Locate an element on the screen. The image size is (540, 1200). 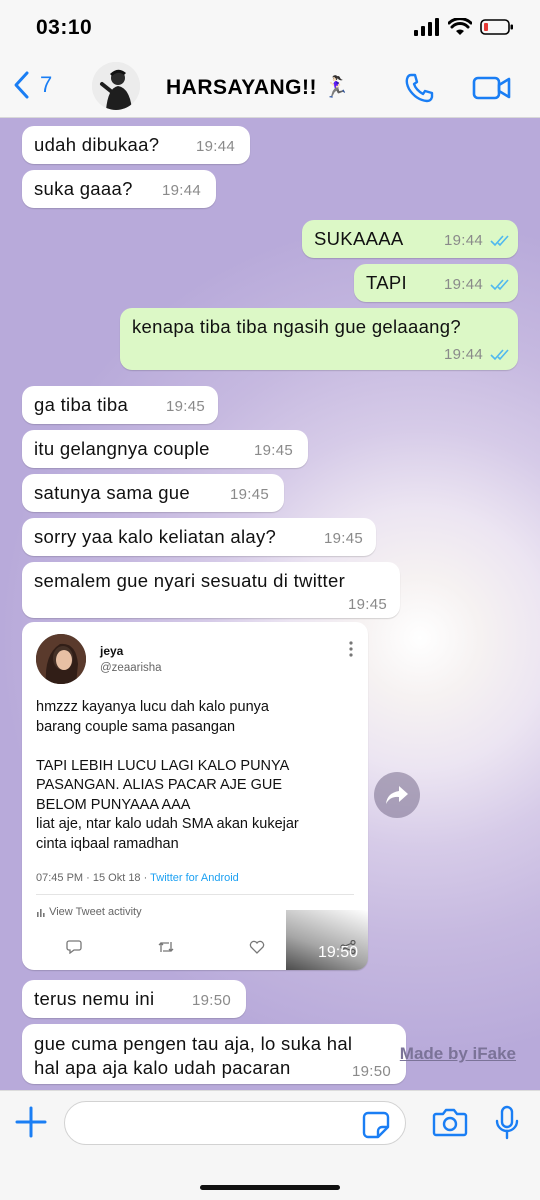
contact-name: HARSAYANG!! 🏃🏻‍♀️ is located at coordinates (258, 88).